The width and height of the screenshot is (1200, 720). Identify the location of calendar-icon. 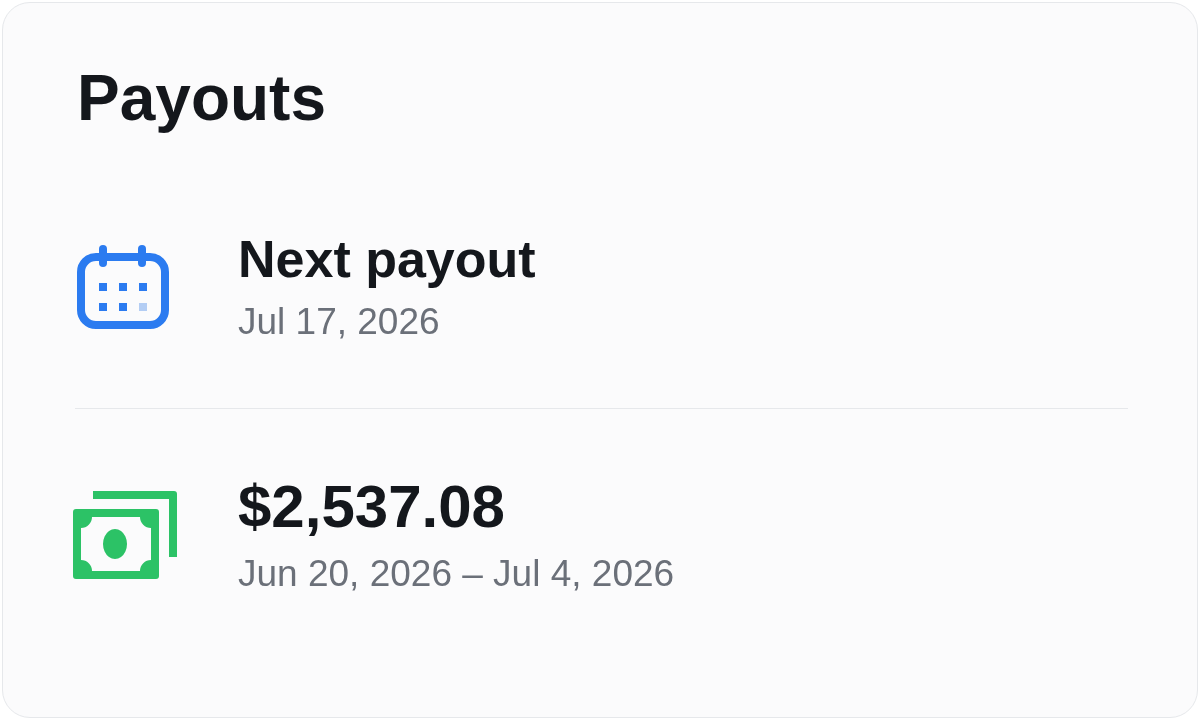
(123, 286).